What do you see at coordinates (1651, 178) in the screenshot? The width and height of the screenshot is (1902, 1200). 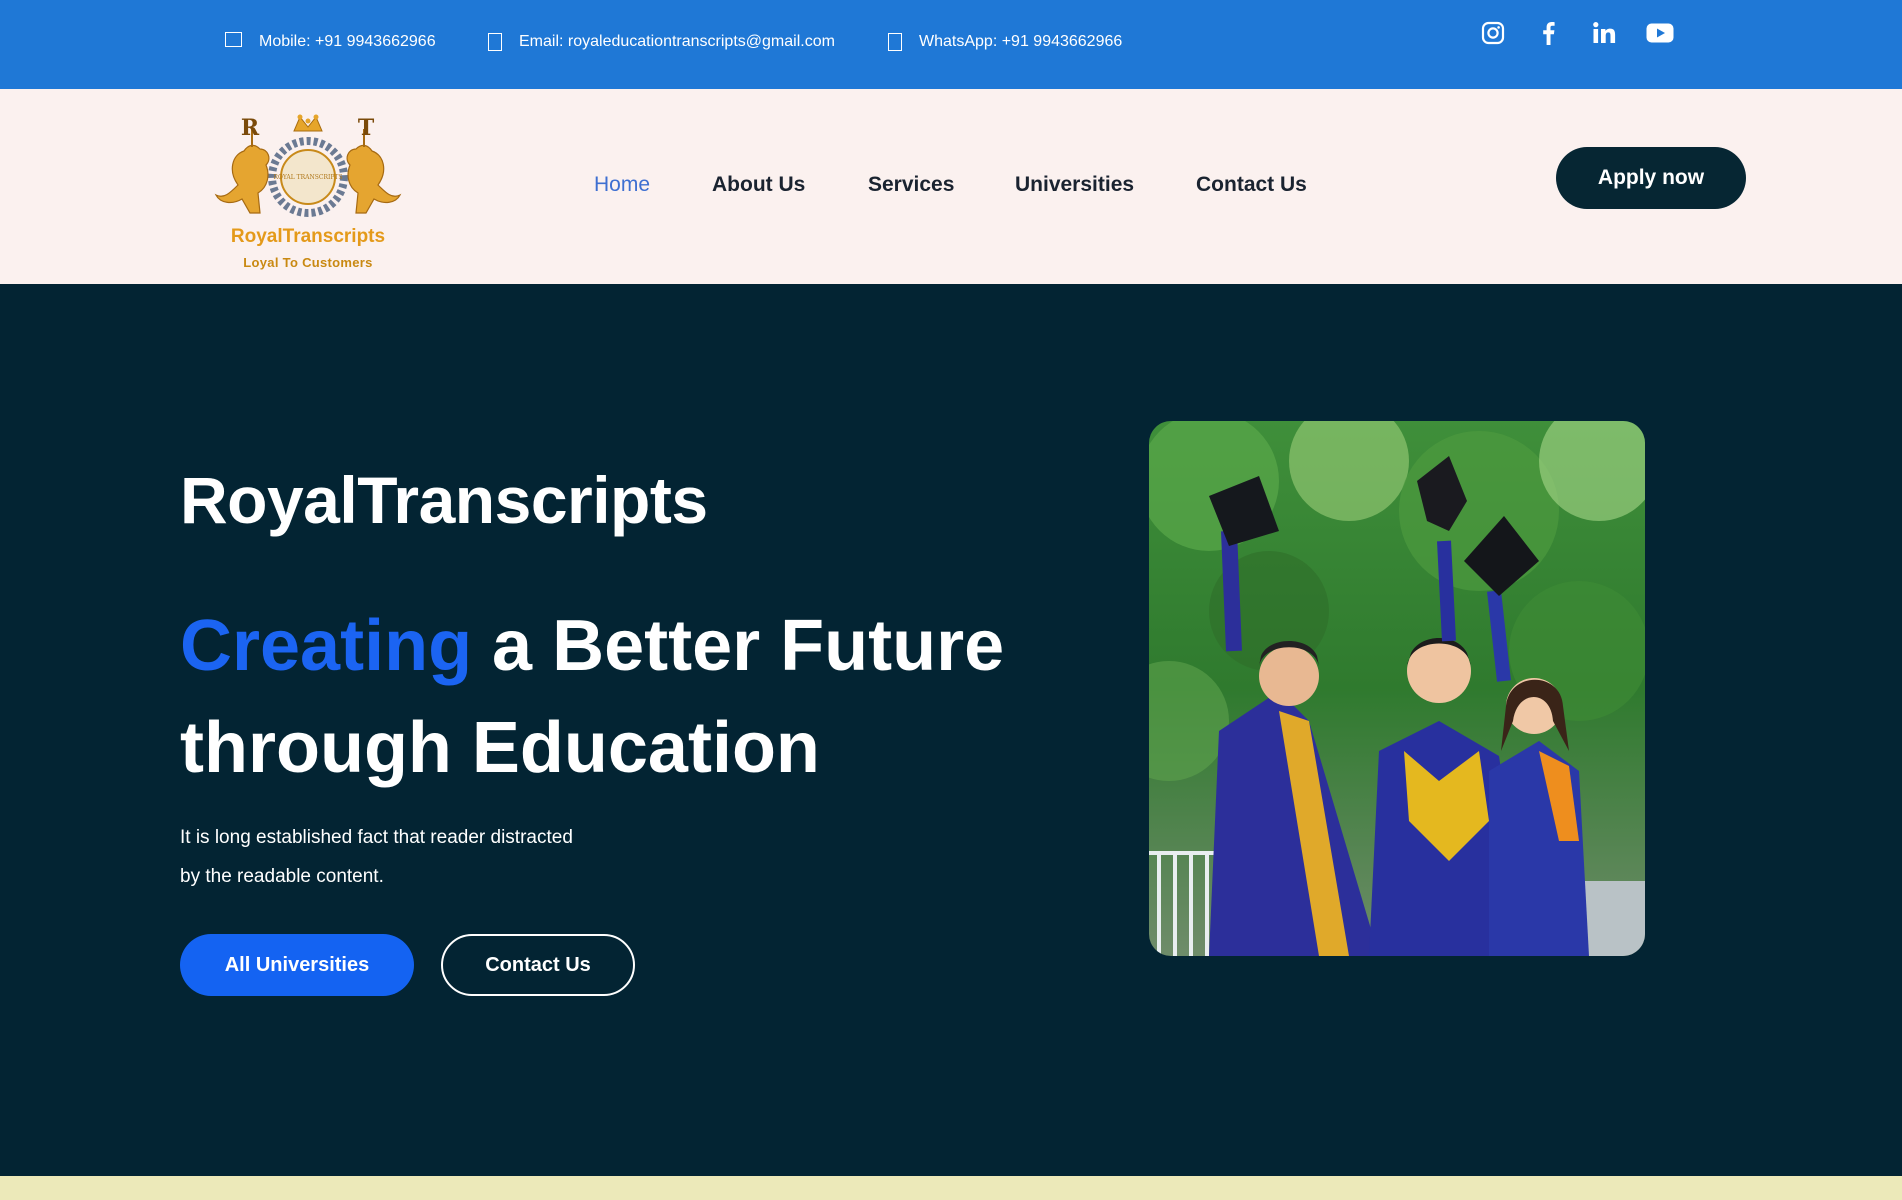 I see `apply-now-button: Apply now` at bounding box center [1651, 178].